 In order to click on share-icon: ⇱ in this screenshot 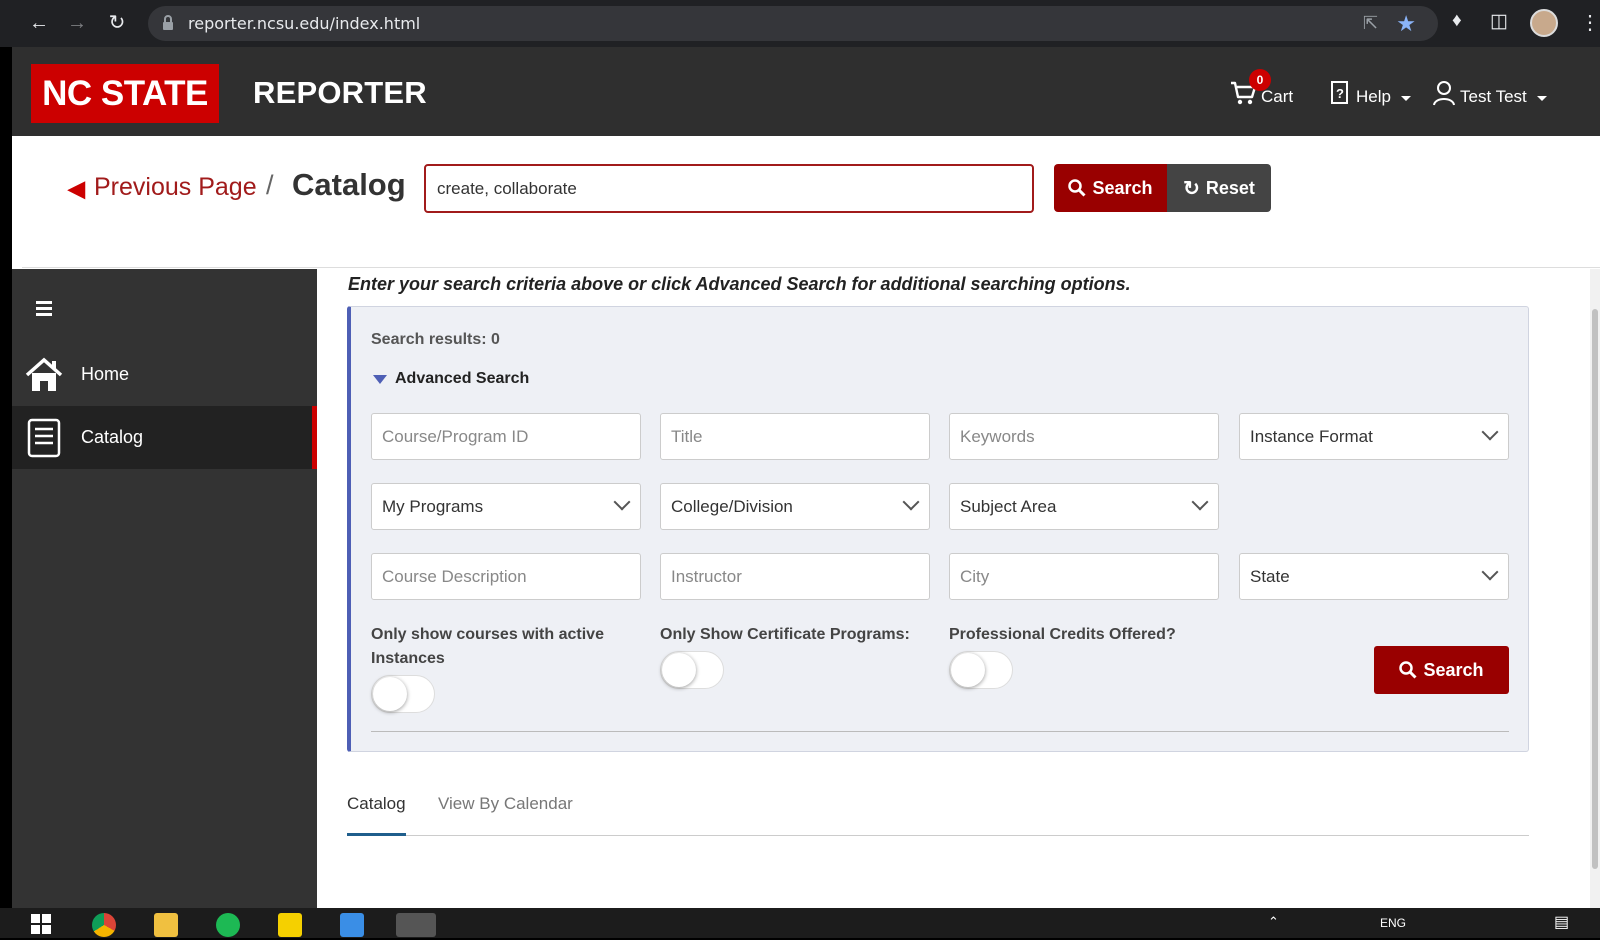, I will do `click(1370, 23)`.